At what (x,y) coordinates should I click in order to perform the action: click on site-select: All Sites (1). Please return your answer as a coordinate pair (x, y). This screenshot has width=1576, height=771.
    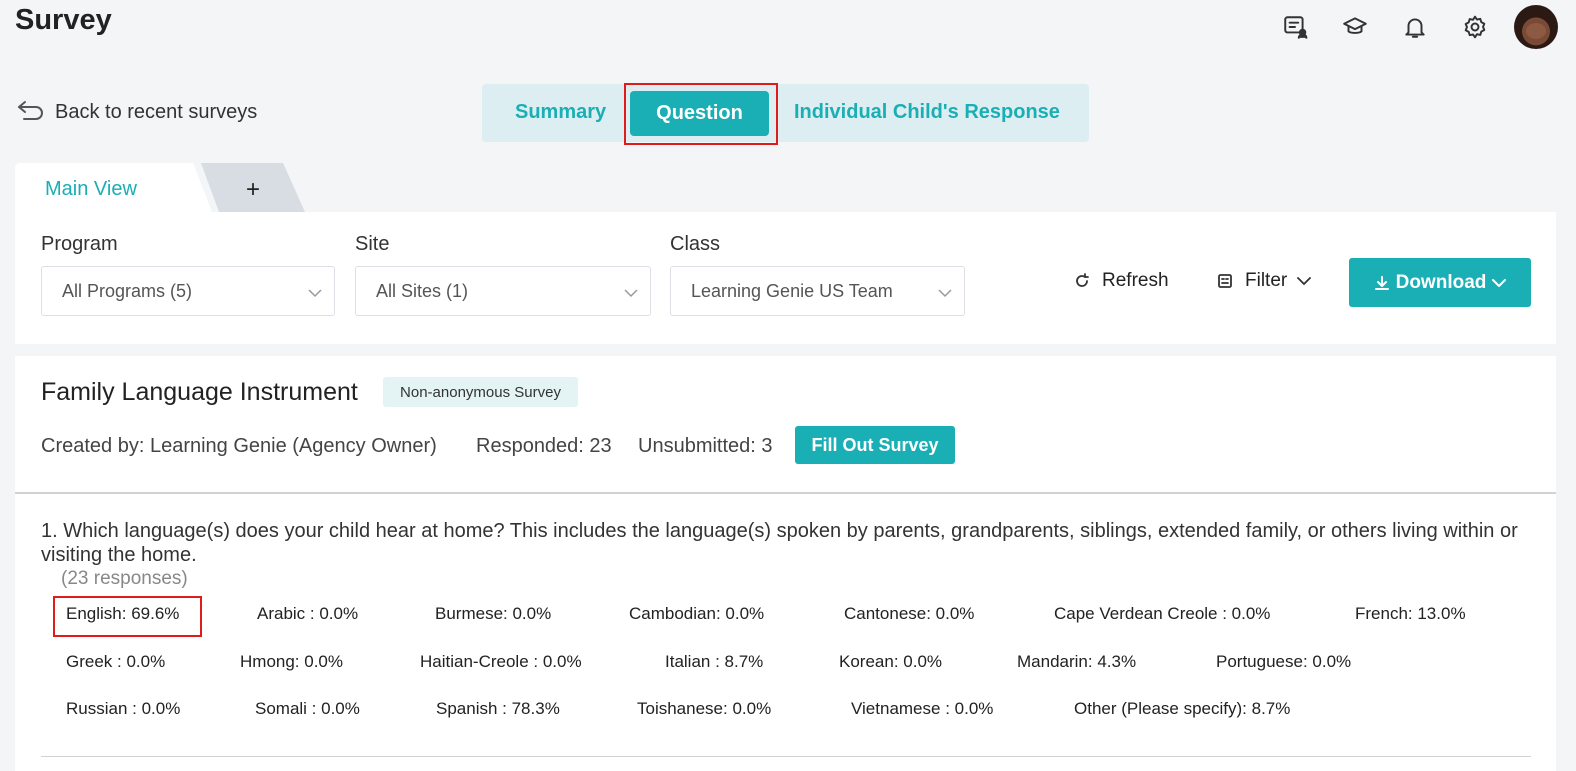
    Looking at the image, I should click on (503, 291).